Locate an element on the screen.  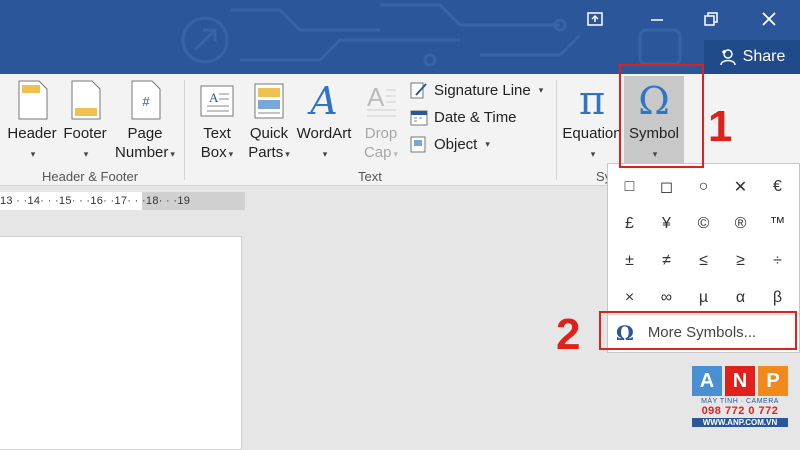
anp-logo-letter: N is located at coordinates (740, 381).